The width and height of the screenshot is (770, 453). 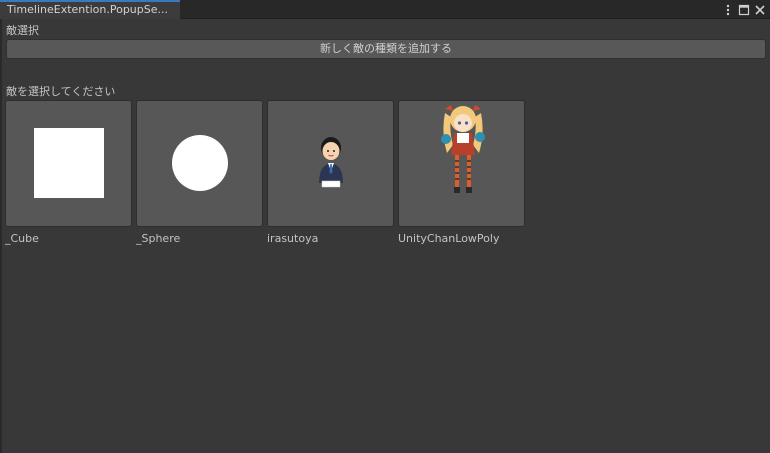 I want to click on enemy-card-irasutoya: irasutoya, so click(x=330, y=172).